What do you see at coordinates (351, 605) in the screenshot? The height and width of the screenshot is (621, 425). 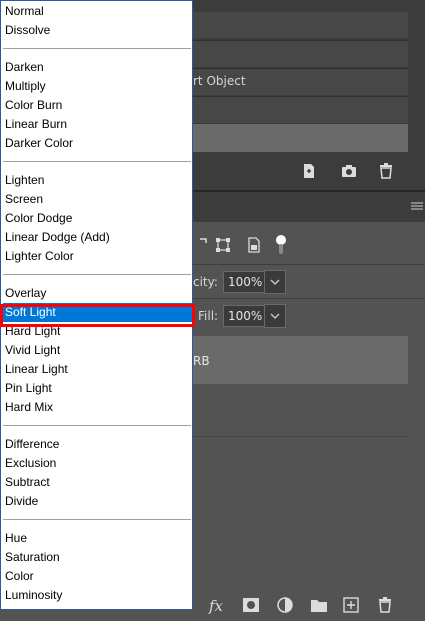 I see `new-layer-icon` at bounding box center [351, 605].